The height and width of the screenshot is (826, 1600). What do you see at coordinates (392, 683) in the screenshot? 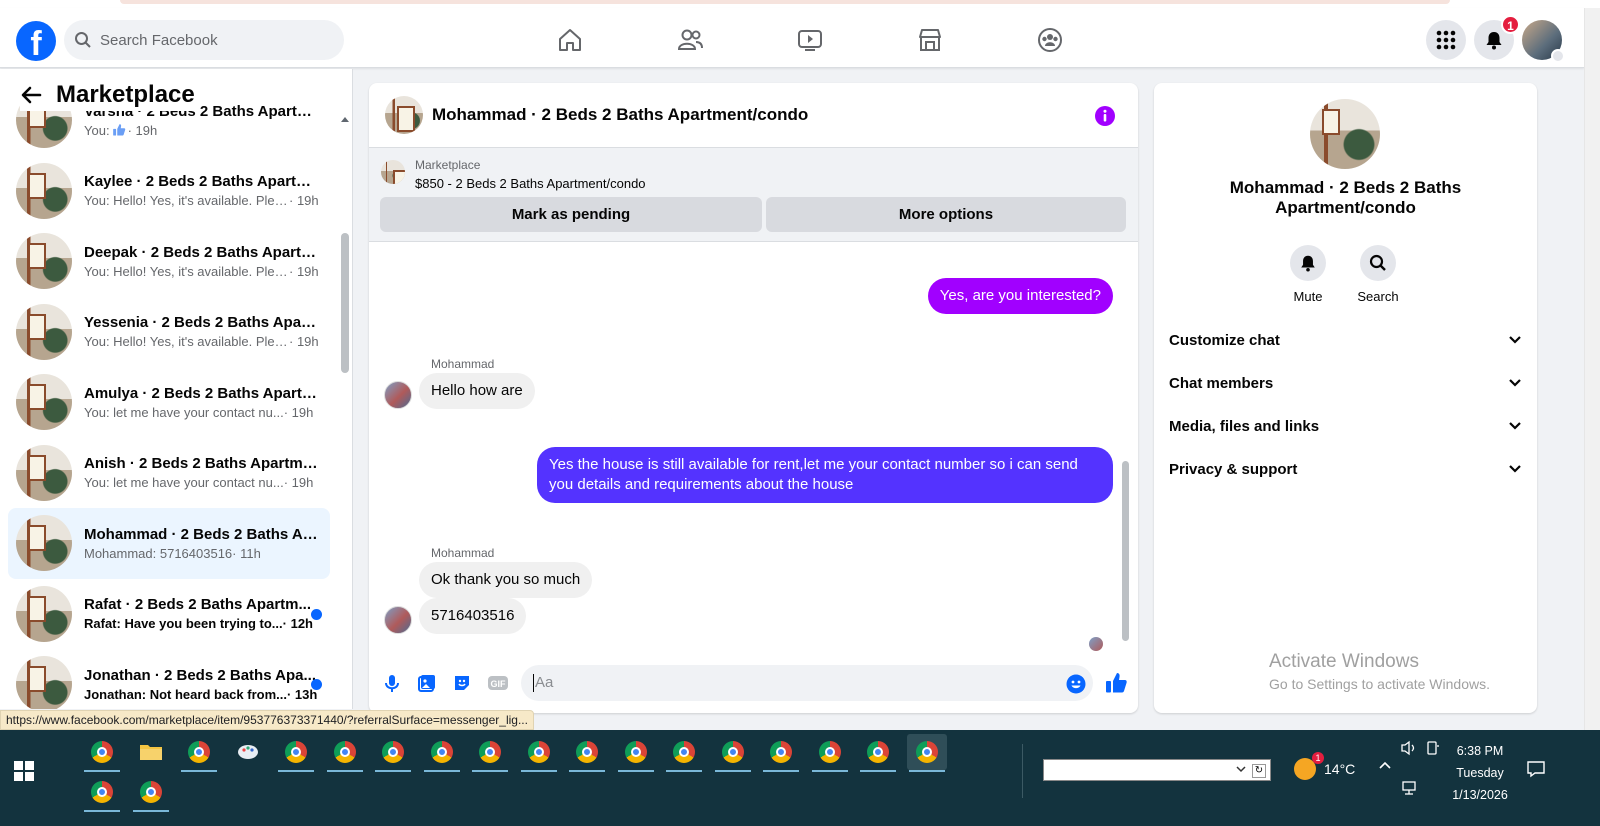
I see `microphone-icon` at bounding box center [392, 683].